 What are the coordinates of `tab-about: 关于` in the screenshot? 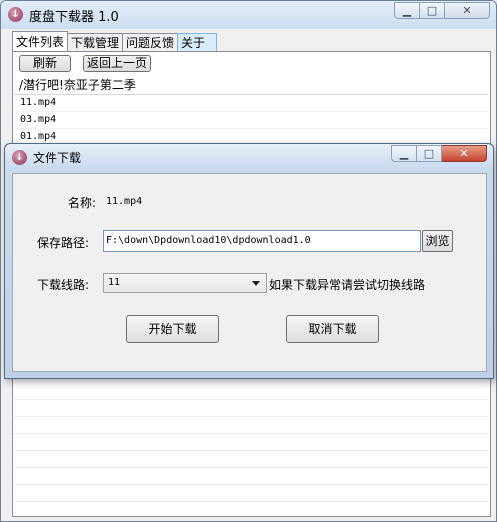 It's located at (197, 42).